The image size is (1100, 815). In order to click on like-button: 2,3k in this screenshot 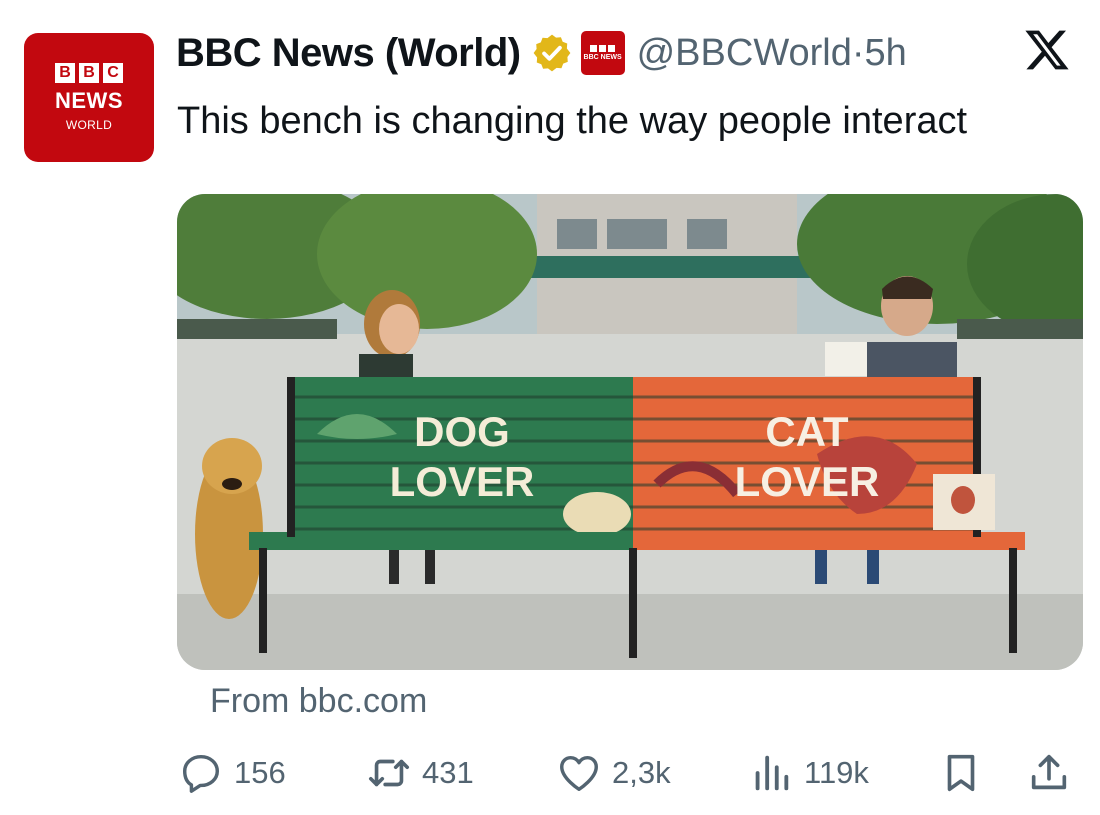, I will do `click(613, 773)`.